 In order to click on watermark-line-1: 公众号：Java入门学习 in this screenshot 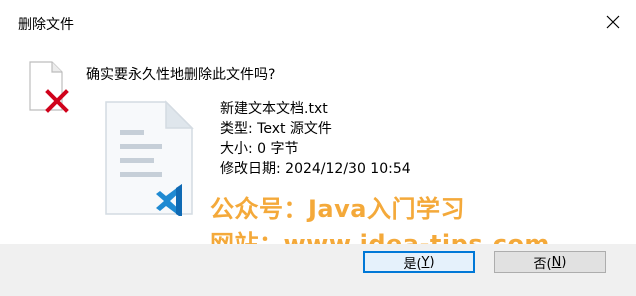, I will do `click(337, 209)`.